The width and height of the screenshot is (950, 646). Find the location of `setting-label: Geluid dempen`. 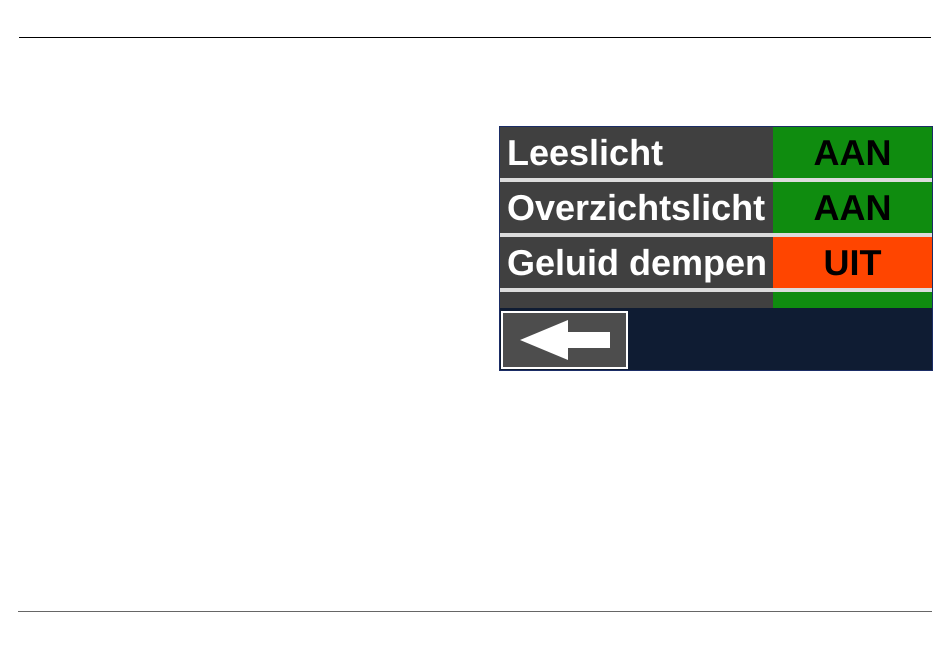

setting-label: Geluid dempen is located at coordinates (636, 262).